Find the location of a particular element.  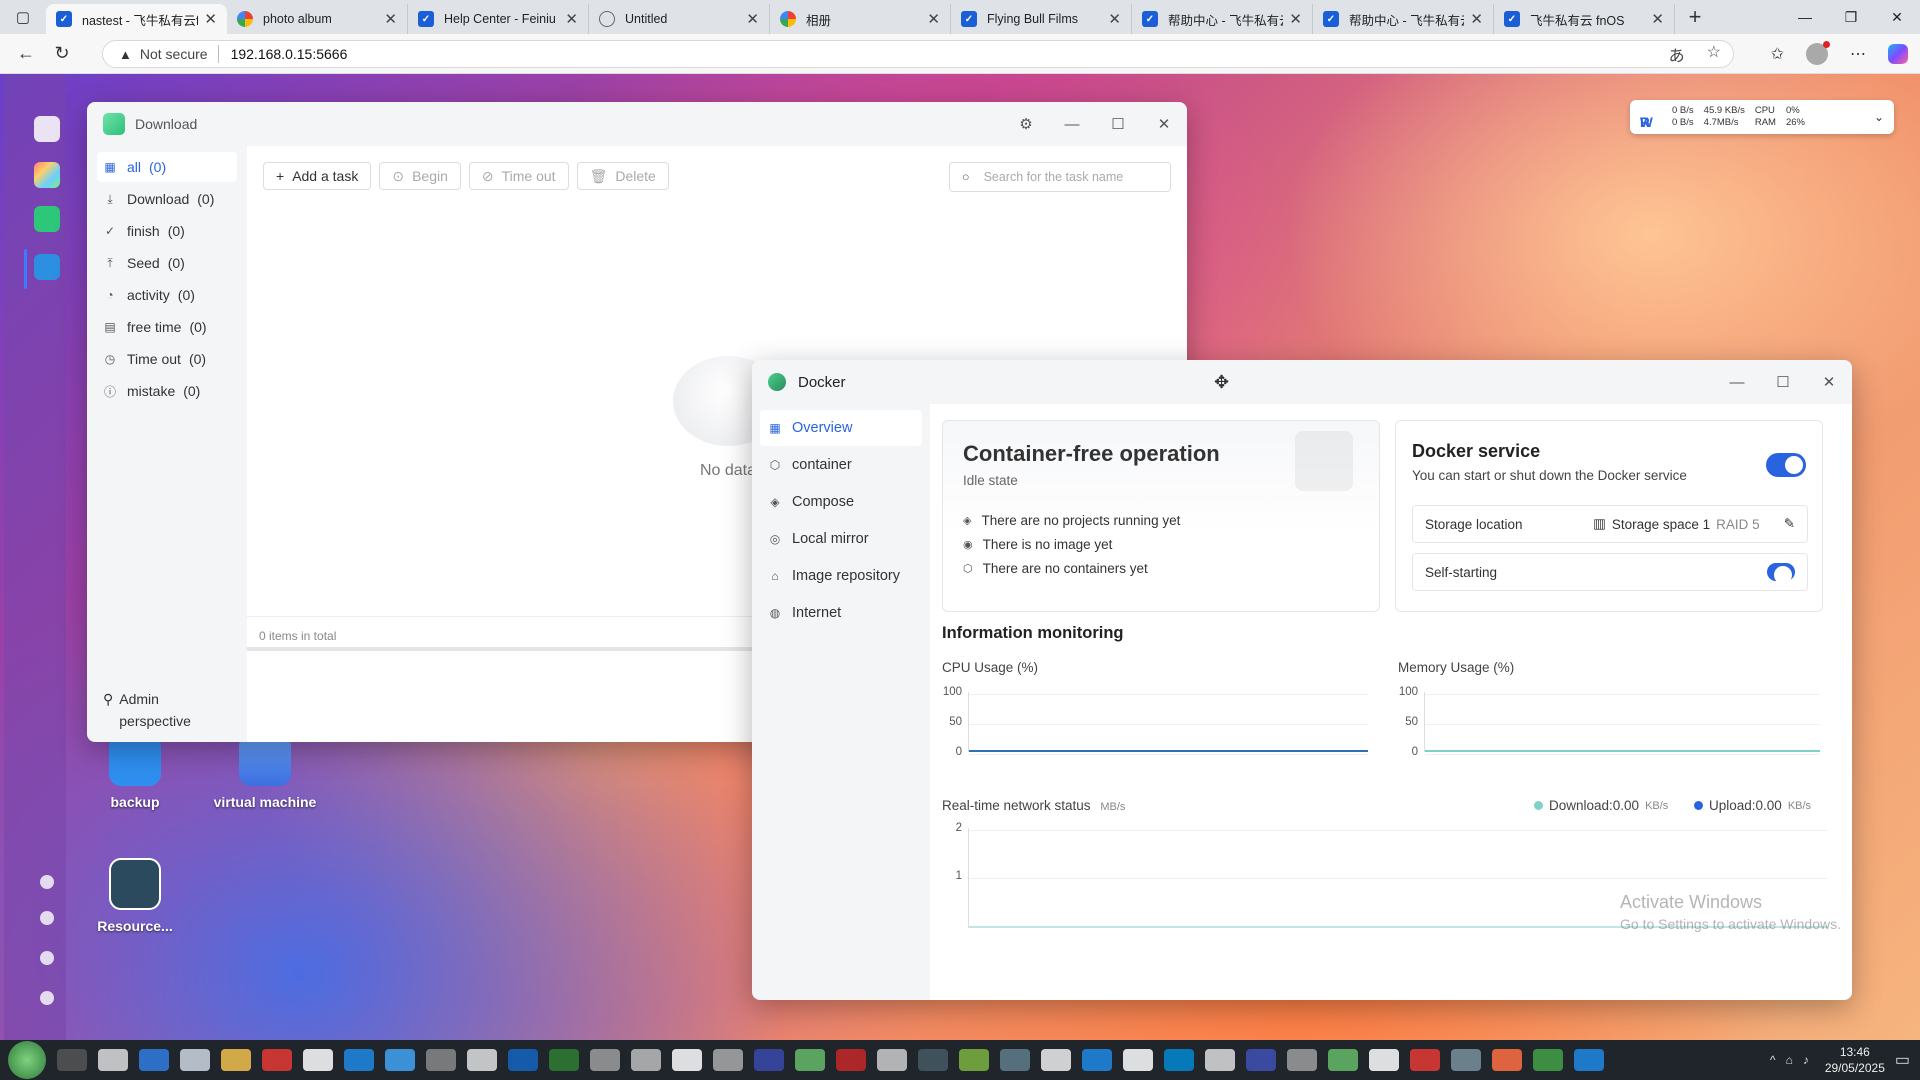

self-starting-toggle is located at coordinates (1781, 573).